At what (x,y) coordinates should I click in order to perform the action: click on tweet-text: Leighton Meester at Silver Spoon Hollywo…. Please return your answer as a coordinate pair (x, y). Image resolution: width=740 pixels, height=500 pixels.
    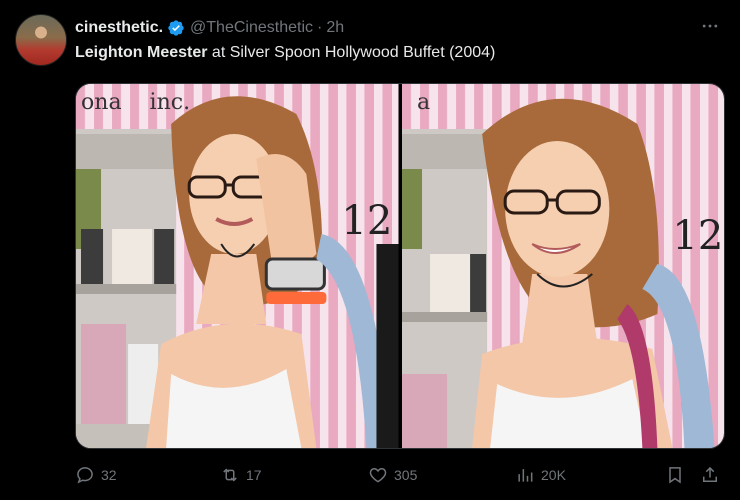
    Looking at the image, I should click on (285, 53).